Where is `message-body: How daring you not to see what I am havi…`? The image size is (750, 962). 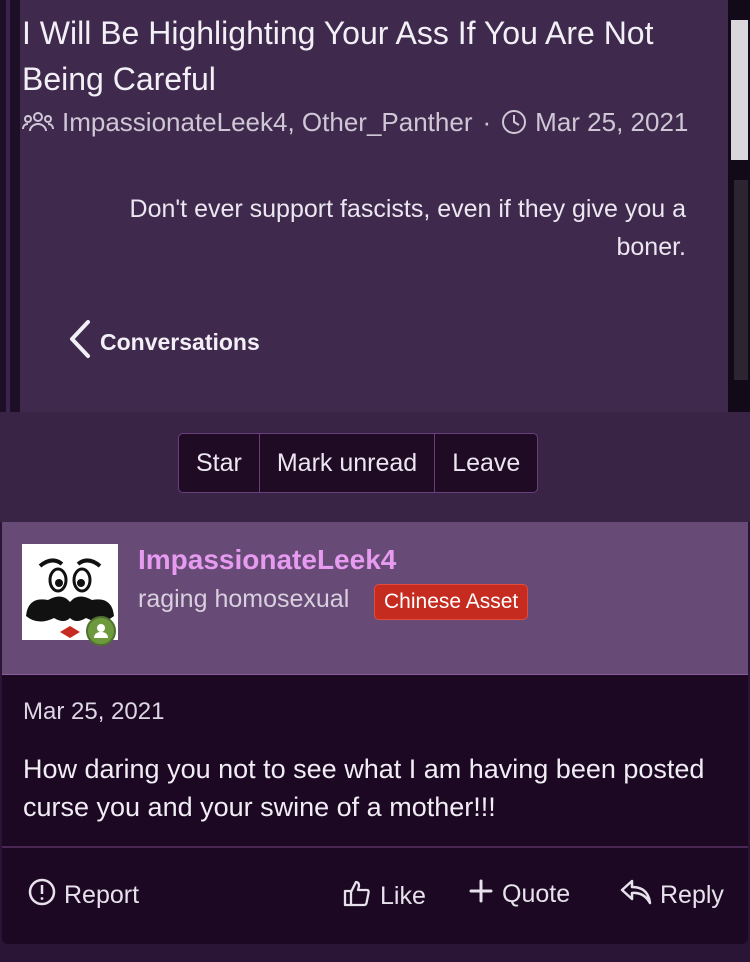 message-body: How daring you not to see what I am havi… is located at coordinates (364, 788).